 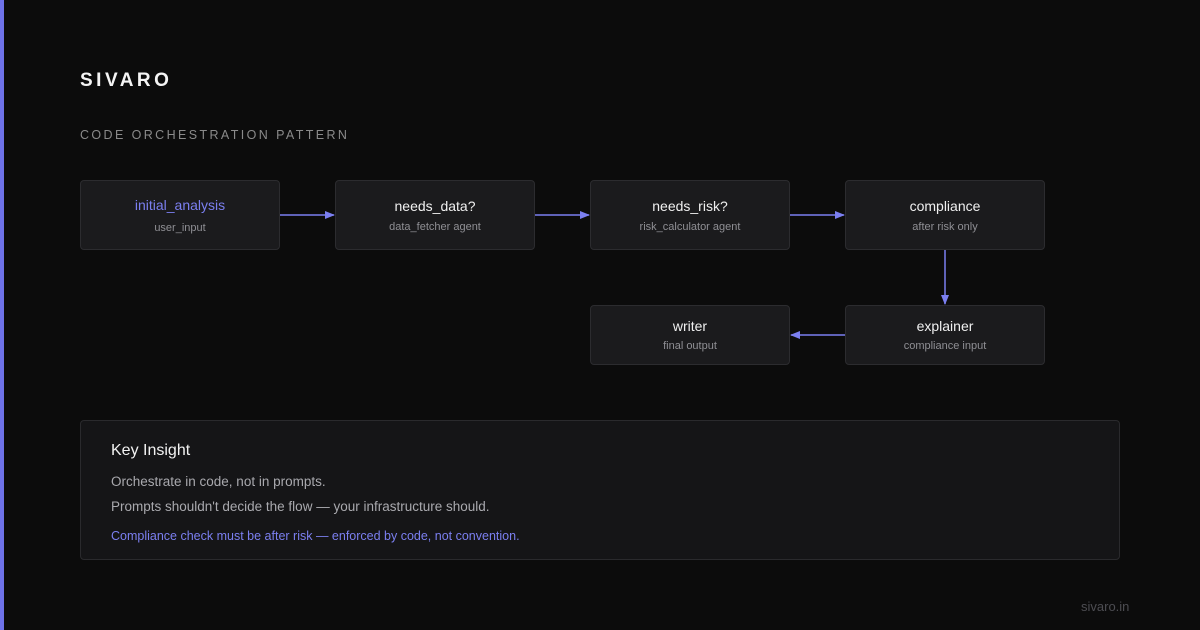 I want to click on node-initial-analysis: initial_analysis user_input, so click(x=180, y=215).